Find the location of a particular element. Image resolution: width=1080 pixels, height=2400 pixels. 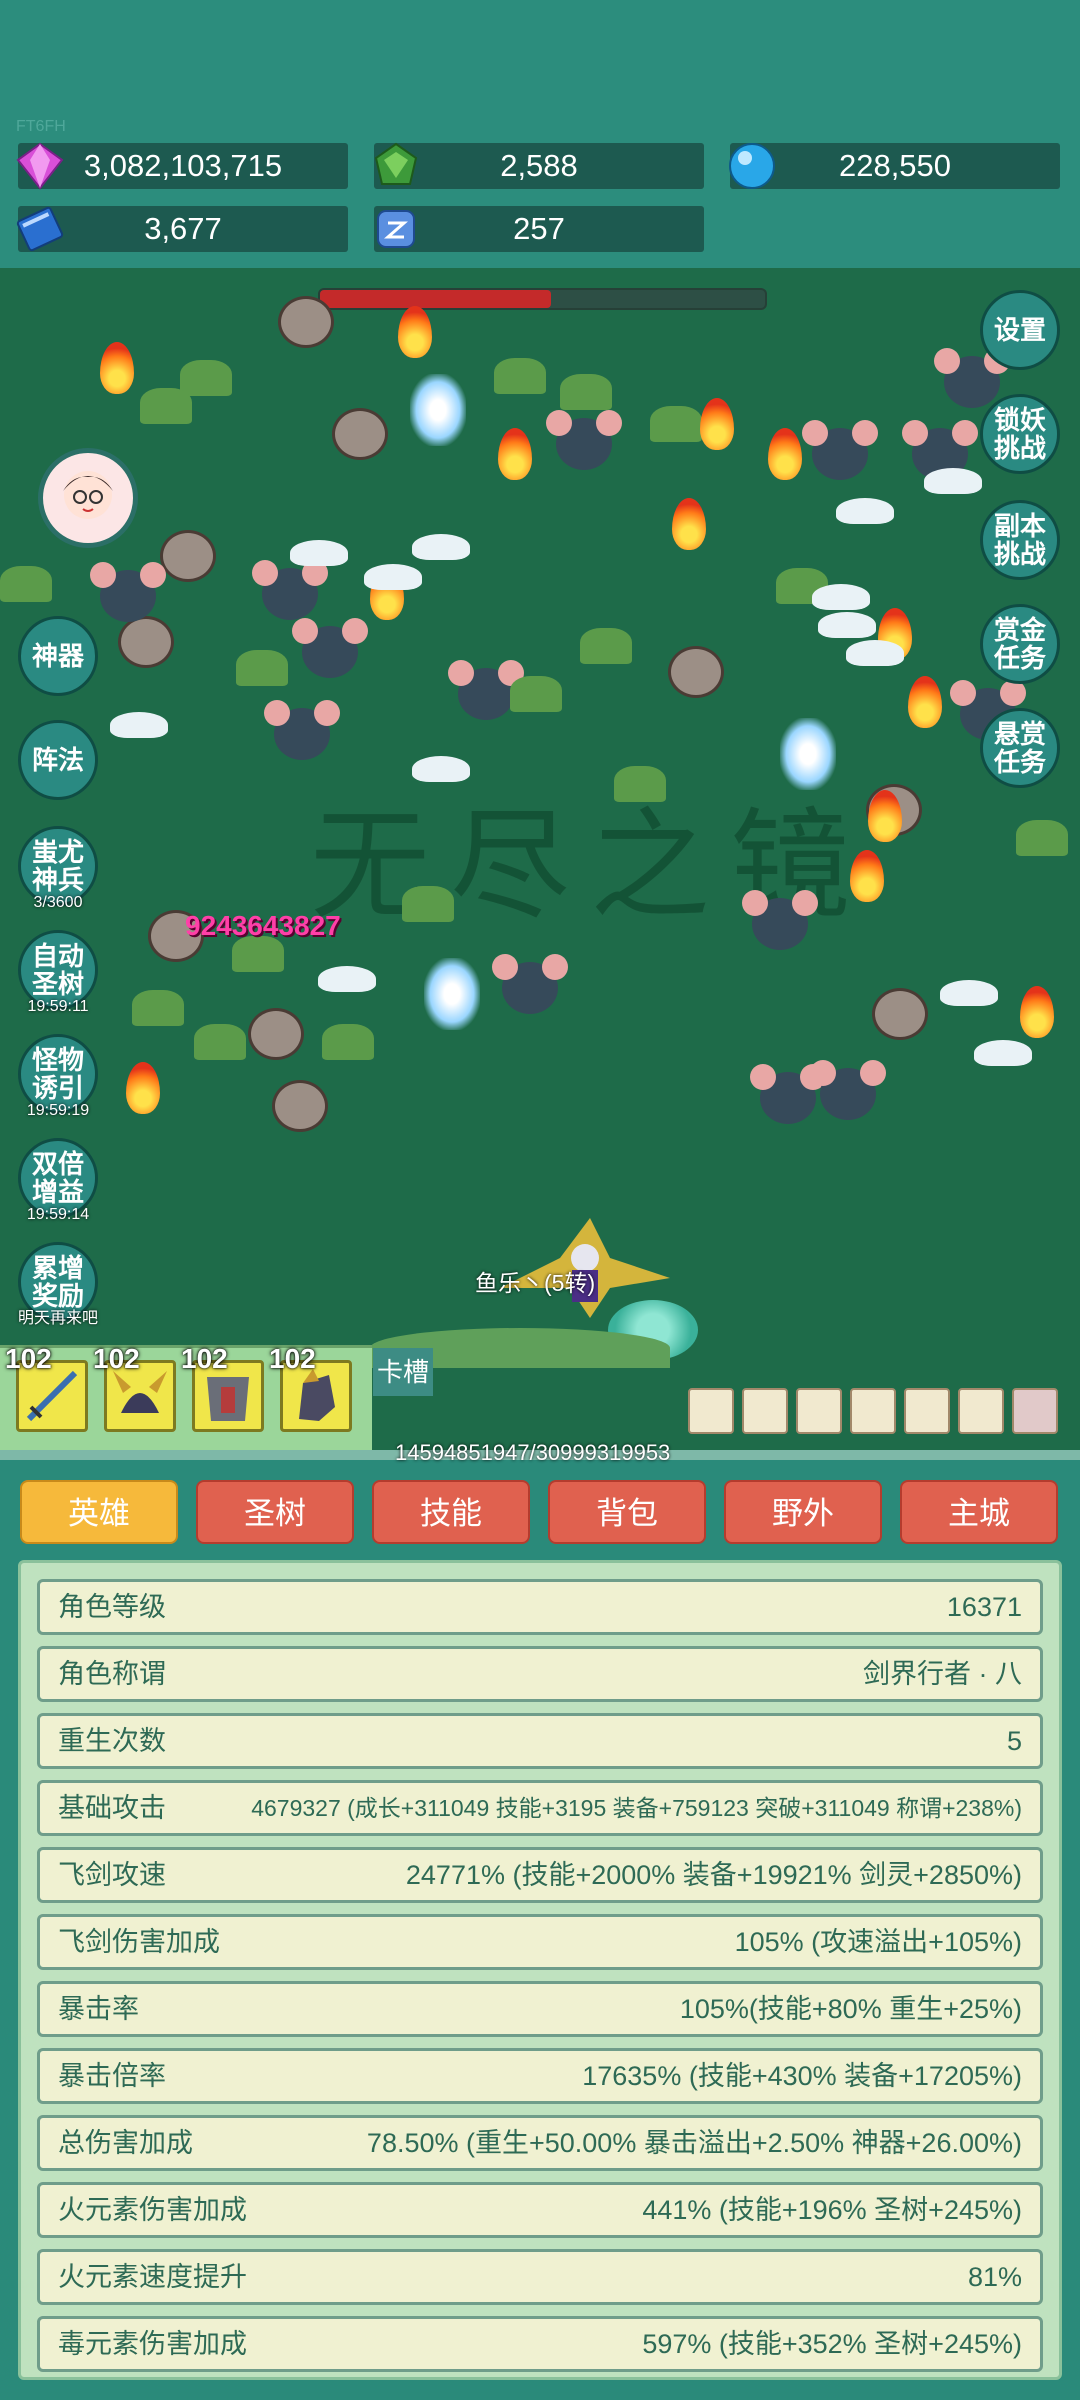

player-avatar is located at coordinates (88, 498).